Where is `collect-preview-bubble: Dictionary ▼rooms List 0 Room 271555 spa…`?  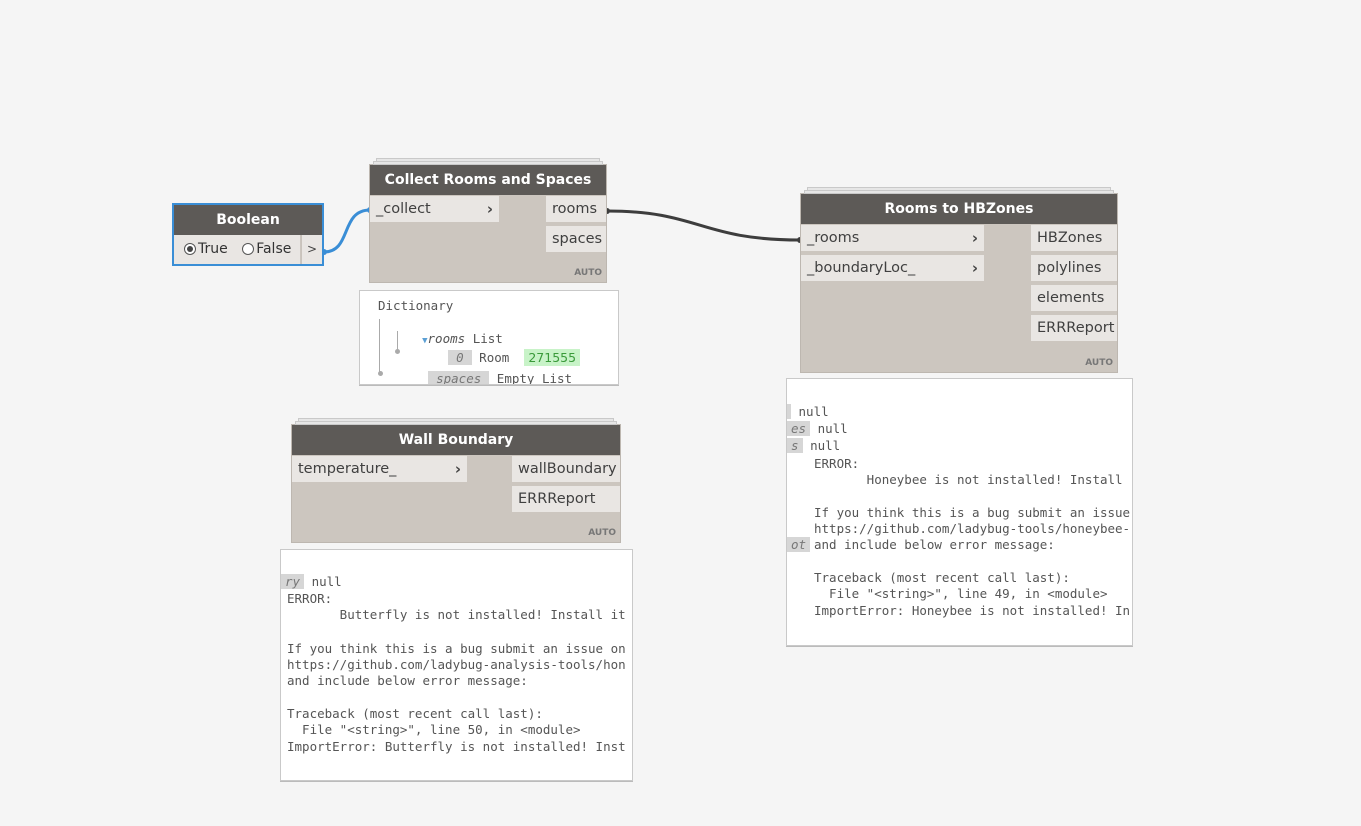
collect-preview-bubble: Dictionary ▼rooms List 0 Room 271555 spa… is located at coordinates (489, 337).